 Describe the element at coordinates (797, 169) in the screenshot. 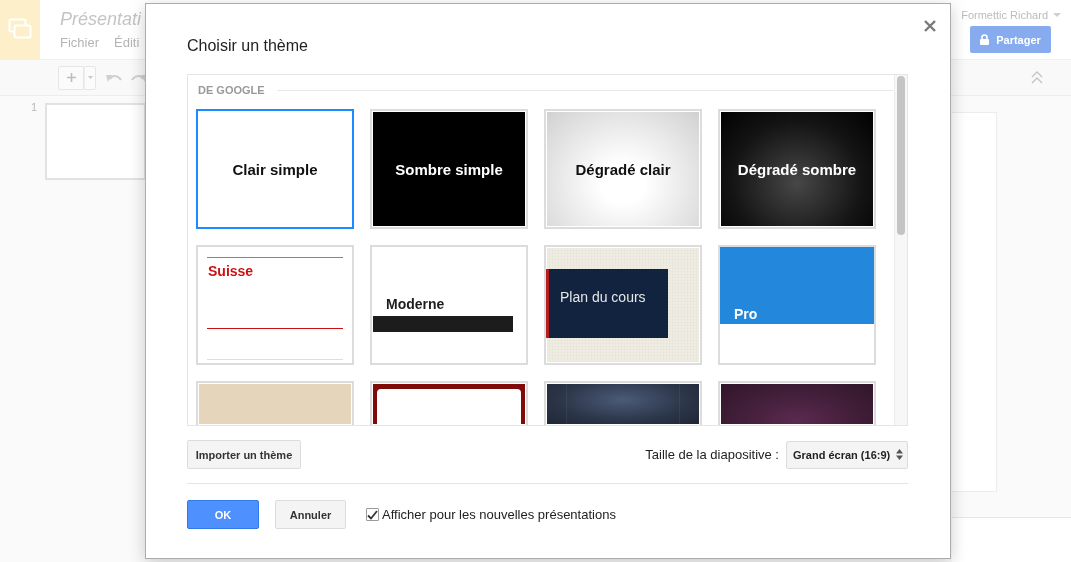

I see `theme-tile: Dégradé sombre` at that location.